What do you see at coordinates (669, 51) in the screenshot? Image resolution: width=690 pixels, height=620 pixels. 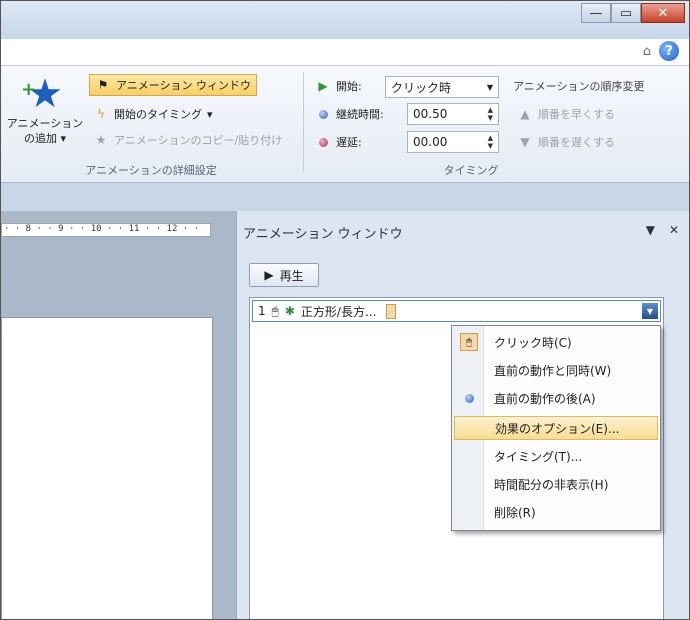 I see `help-icon: ?` at bounding box center [669, 51].